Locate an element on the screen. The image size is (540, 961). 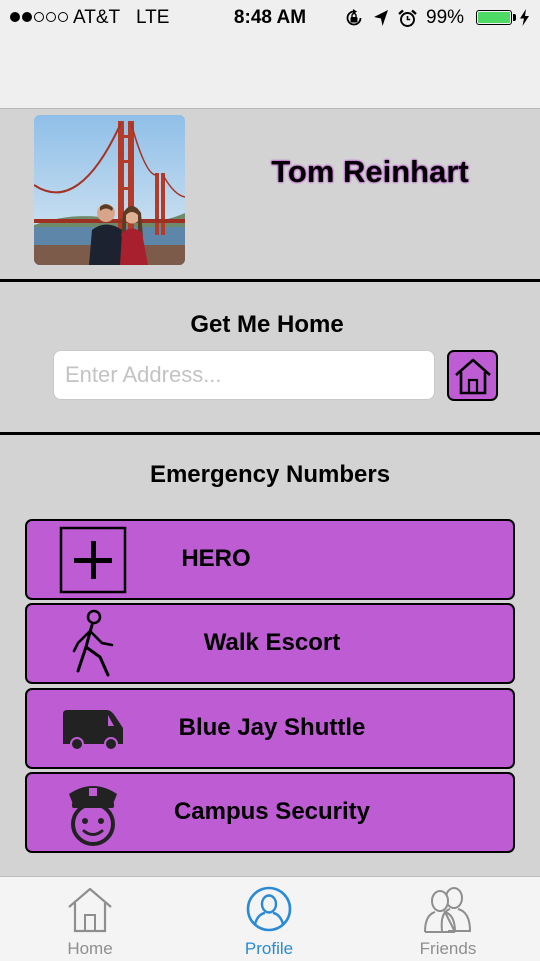
address-input is located at coordinates (244, 375).